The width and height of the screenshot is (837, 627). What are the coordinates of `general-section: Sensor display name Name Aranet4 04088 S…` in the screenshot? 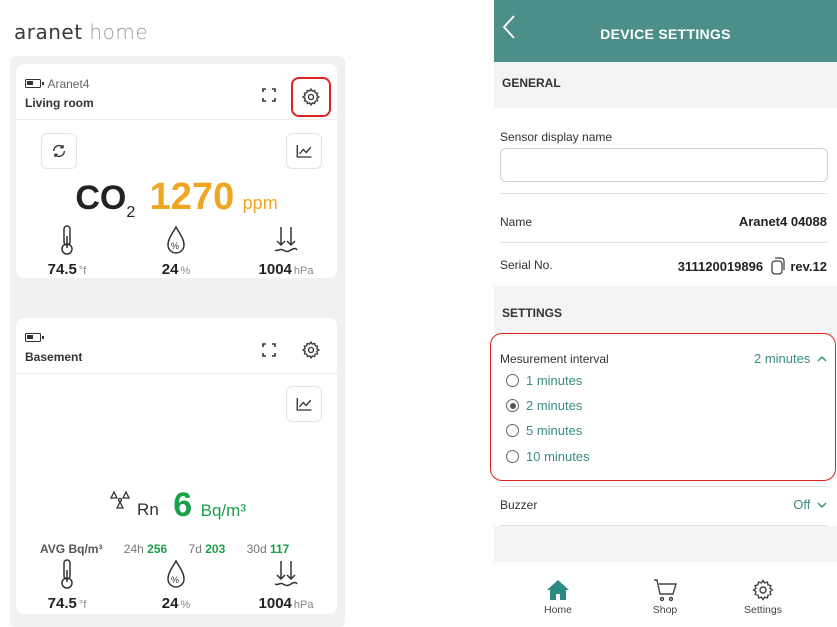 It's located at (665, 197).